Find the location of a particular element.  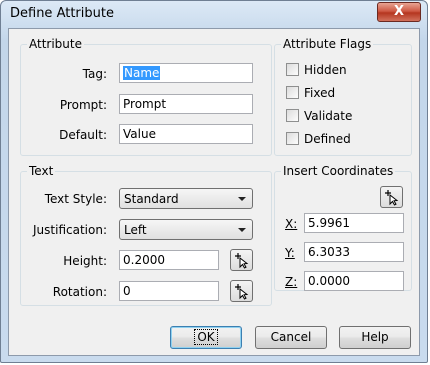

text-style-value: Standard is located at coordinates (151, 199).